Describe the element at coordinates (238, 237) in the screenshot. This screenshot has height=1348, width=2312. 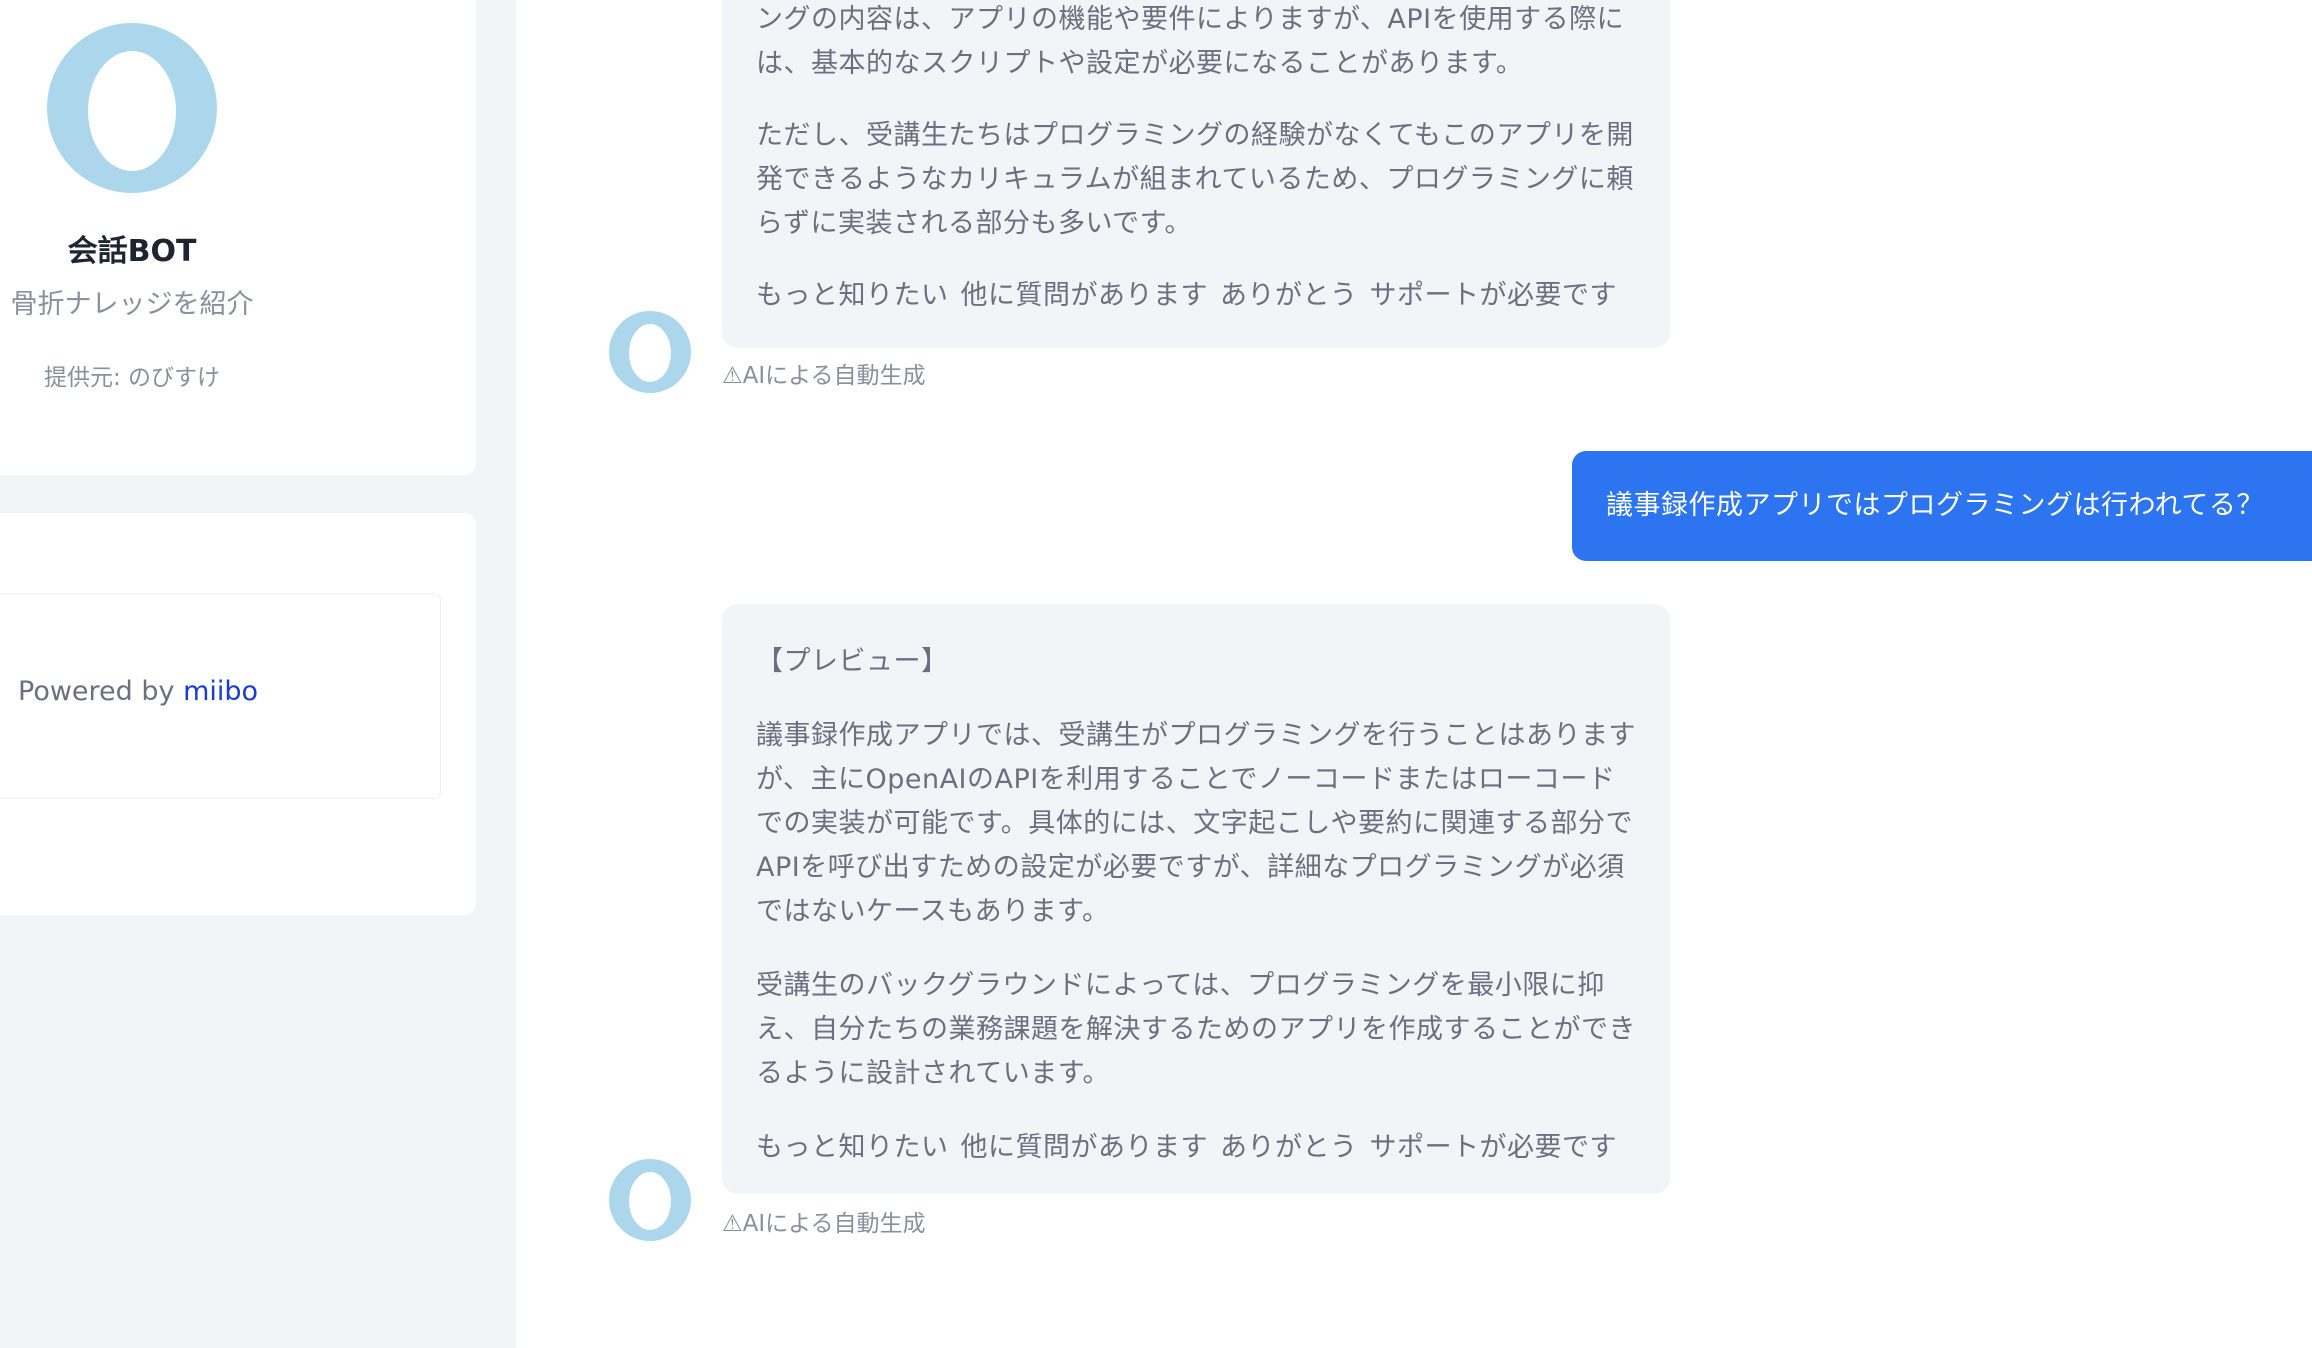
I see `bot-profile-card: 会話BOT 骨折ナレッジを紹介 提供元: のびすけ` at that location.